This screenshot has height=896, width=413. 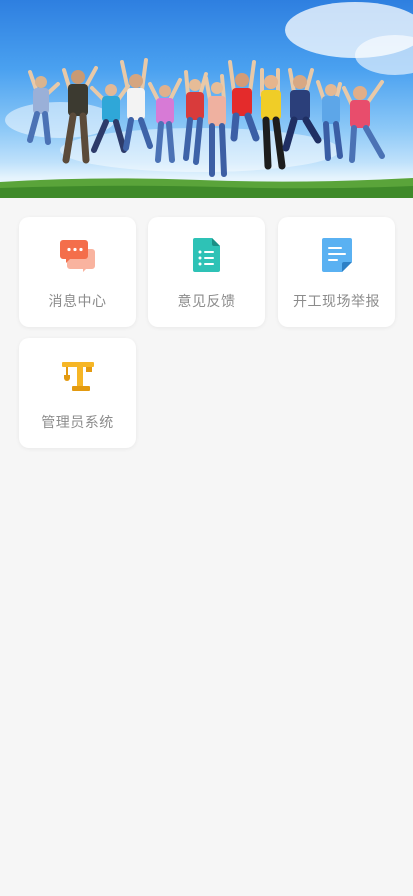 What do you see at coordinates (78, 376) in the screenshot?
I see `tower-crane-icon` at bounding box center [78, 376].